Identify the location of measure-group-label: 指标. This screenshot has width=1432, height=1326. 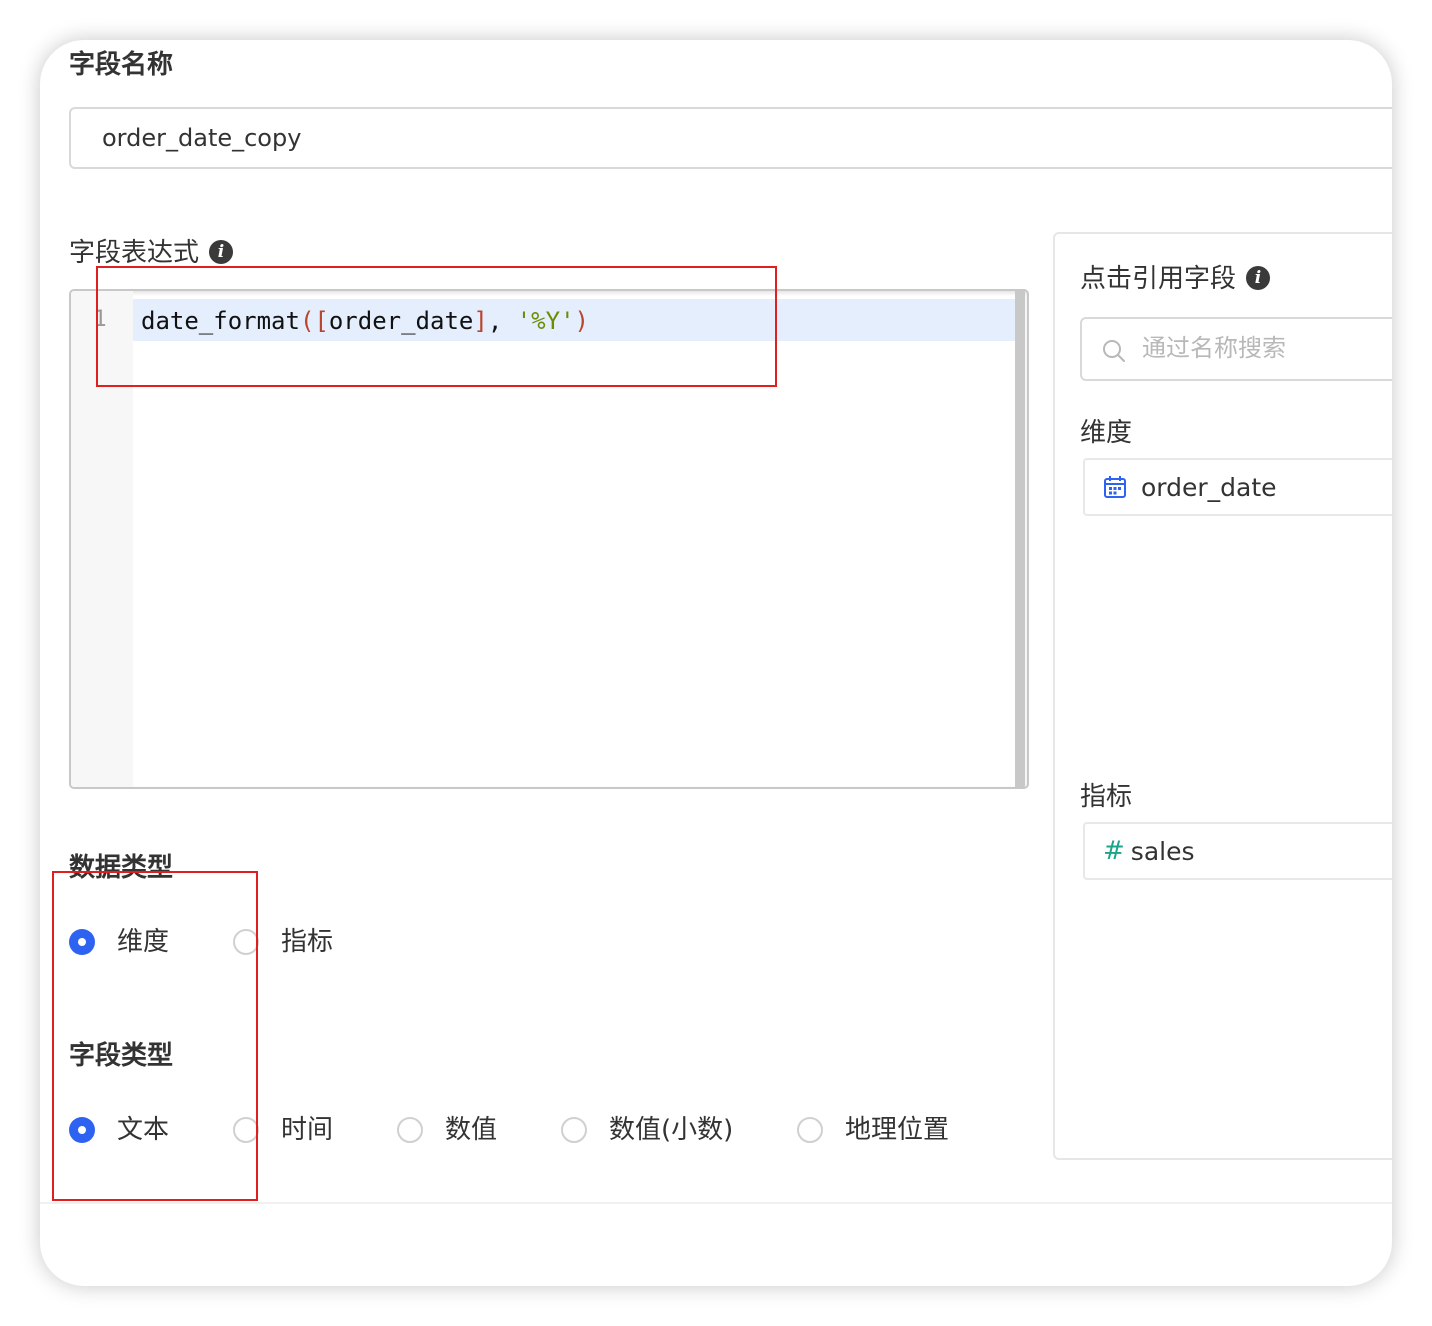
(1106, 797).